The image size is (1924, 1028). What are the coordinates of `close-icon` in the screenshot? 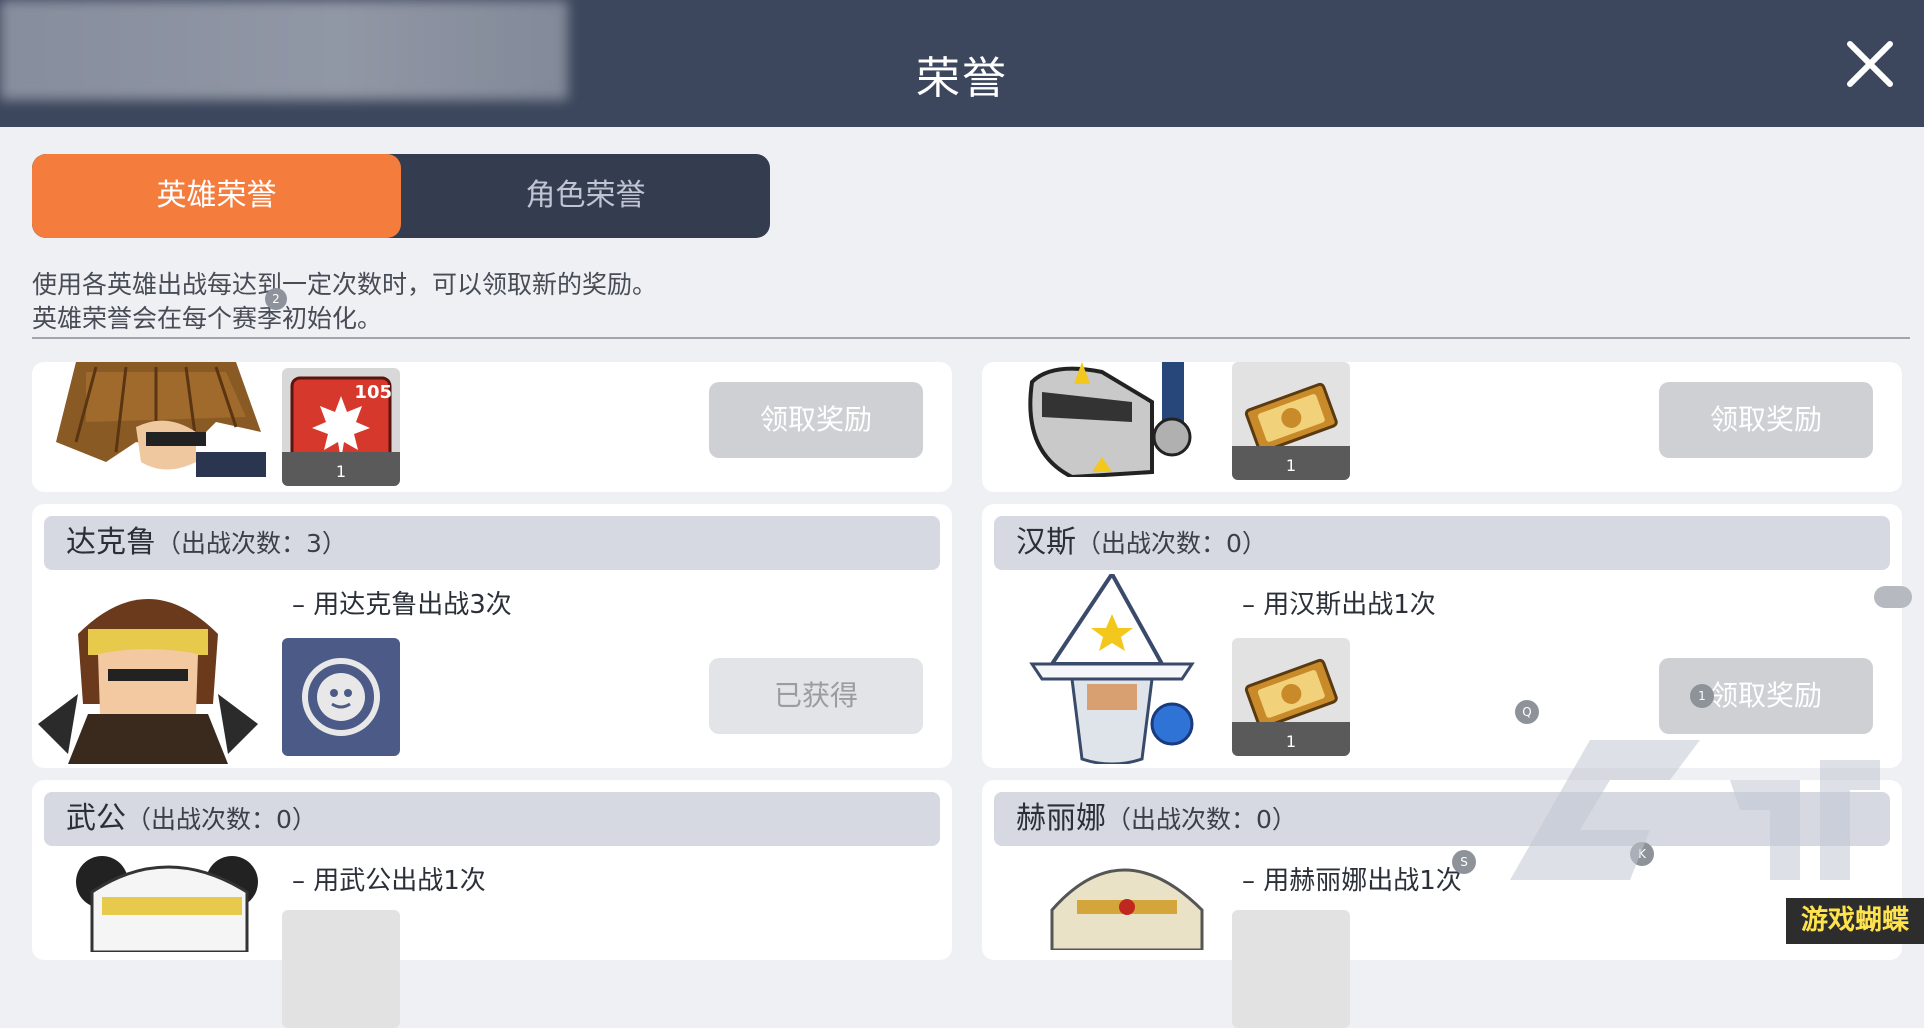 It's located at (1870, 64).